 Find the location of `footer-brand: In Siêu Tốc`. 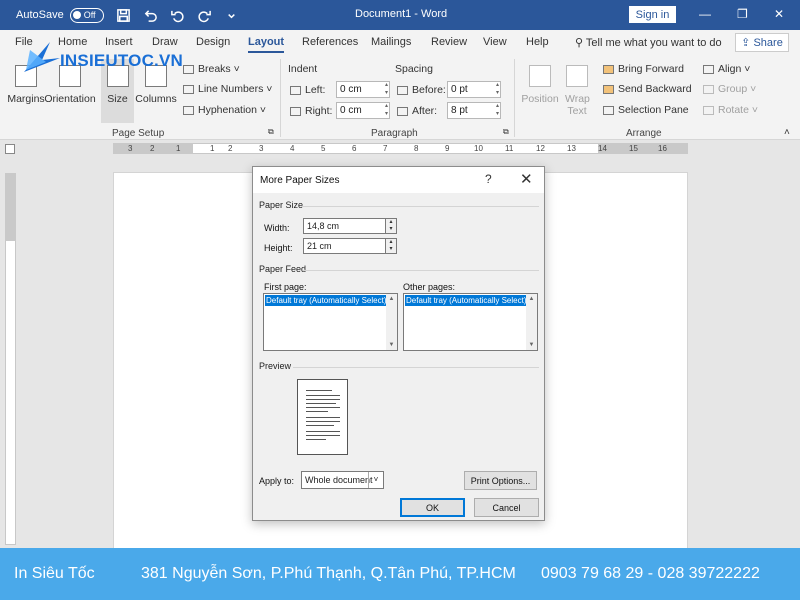

footer-brand: In Siêu Tốc is located at coordinates (54, 573).